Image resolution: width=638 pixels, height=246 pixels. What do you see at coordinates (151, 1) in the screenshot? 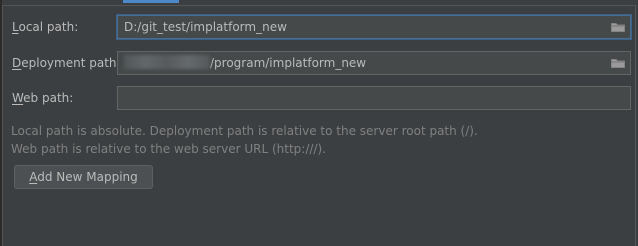
I see `active-tab-indicator` at bounding box center [151, 1].